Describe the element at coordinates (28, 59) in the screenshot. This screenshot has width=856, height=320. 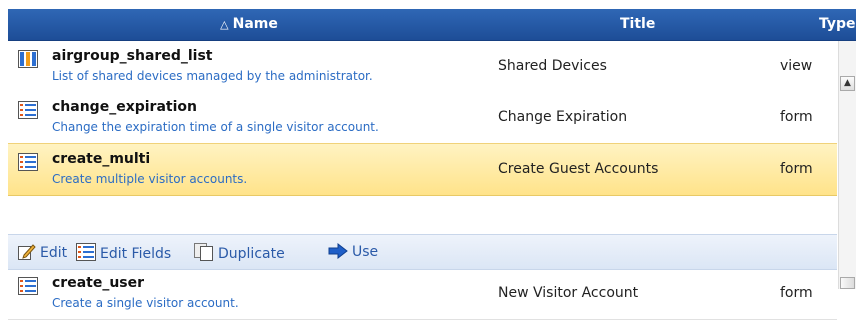
I see `view-columns-icon` at that location.